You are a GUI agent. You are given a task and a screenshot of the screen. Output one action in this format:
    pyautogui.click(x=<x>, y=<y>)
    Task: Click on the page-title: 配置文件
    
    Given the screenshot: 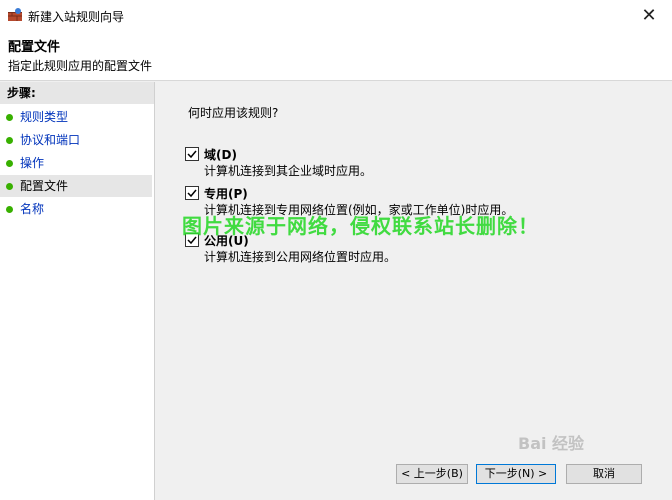 What is the action you would take?
    pyautogui.click(x=34, y=47)
    